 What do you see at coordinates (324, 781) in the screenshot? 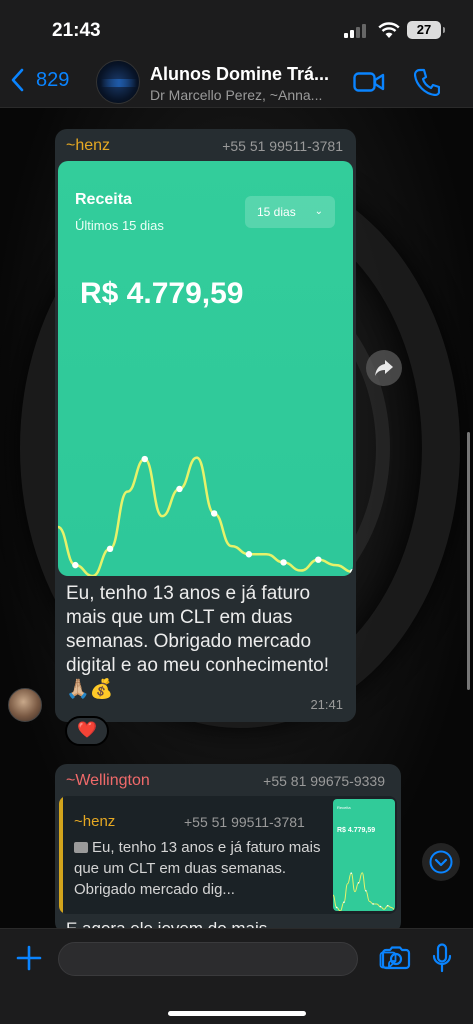
I see `message-sender-phone: +55 81 99675-9339` at bounding box center [324, 781].